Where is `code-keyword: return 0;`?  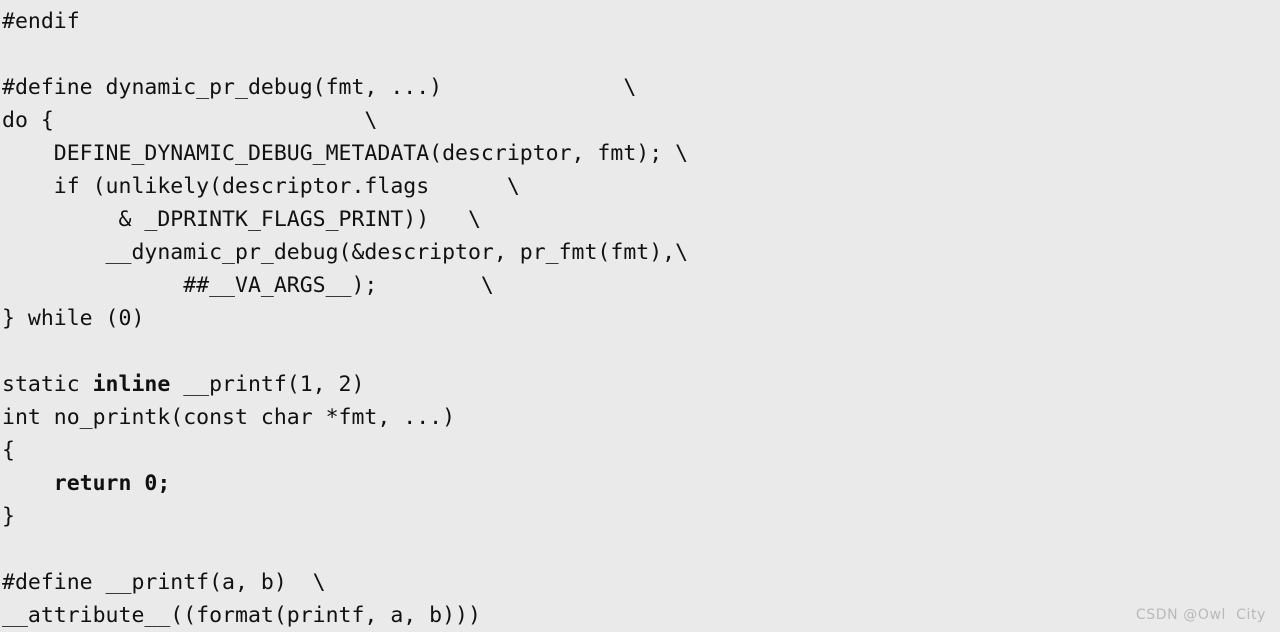
code-keyword: return 0; is located at coordinates (112, 483).